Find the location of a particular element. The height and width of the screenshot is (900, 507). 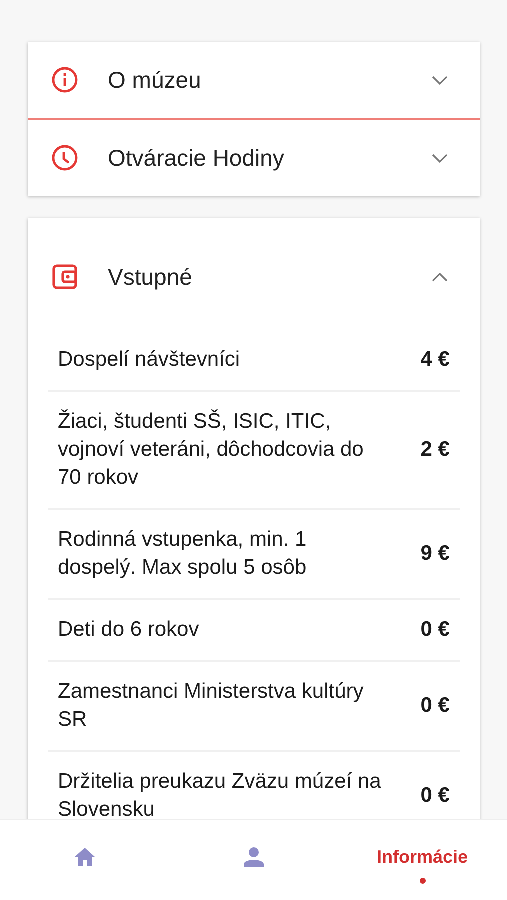

wallet-icon is located at coordinates (65, 277).